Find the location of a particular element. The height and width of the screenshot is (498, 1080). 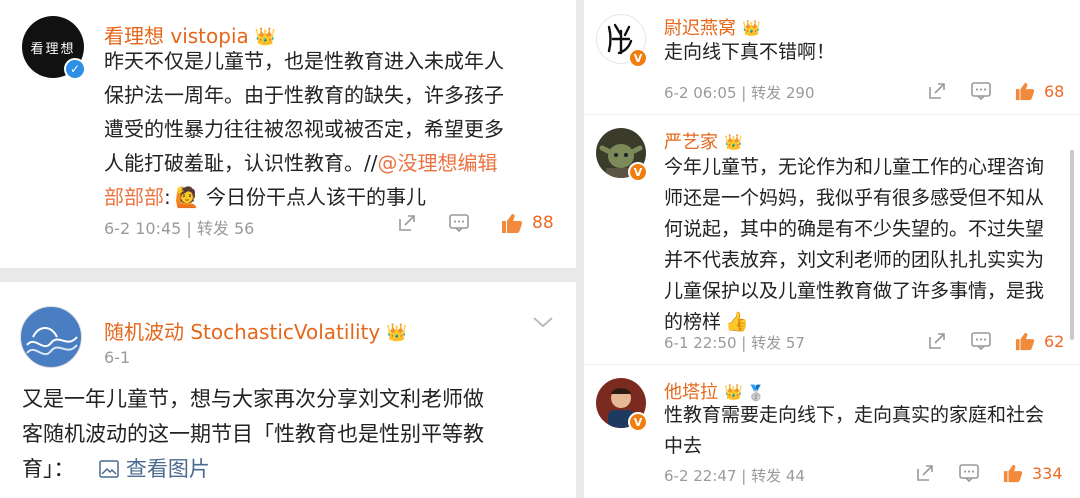

commenter-name: 严艺家 👑 is located at coordinates (703, 141).